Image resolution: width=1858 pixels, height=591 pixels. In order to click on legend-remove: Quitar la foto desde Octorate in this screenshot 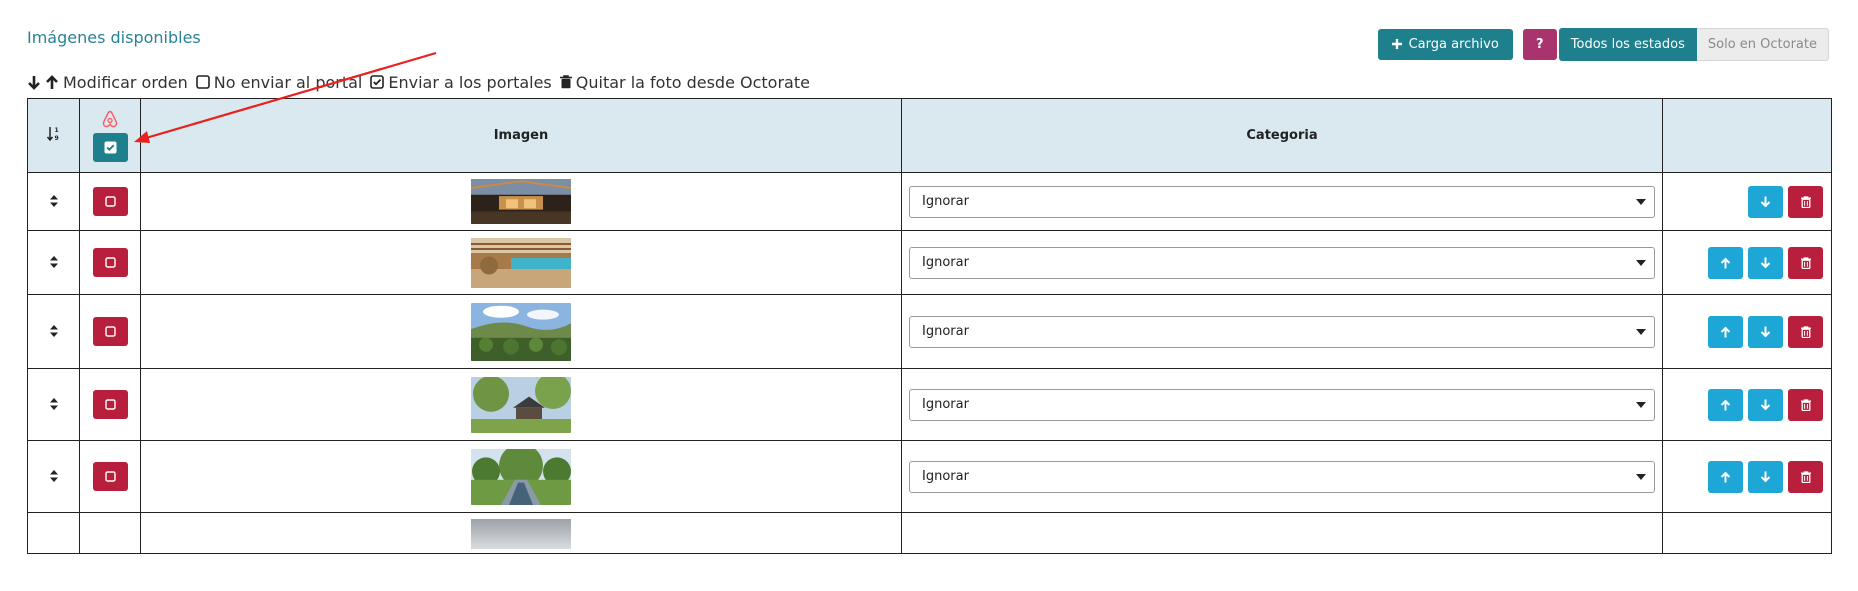, I will do `click(684, 82)`.